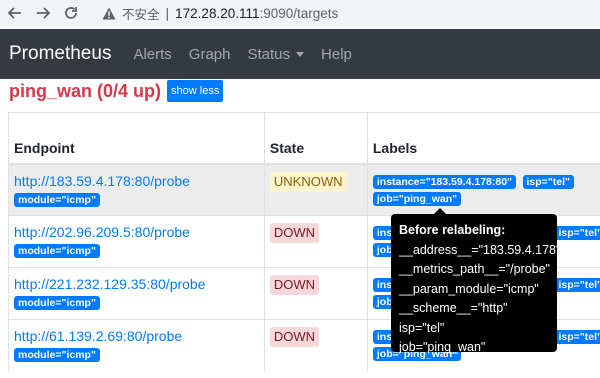 The image size is (600, 378). Describe the element at coordinates (85, 91) in the screenshot. I see `pool-title: ping_wan (0/4 up)` at that location.